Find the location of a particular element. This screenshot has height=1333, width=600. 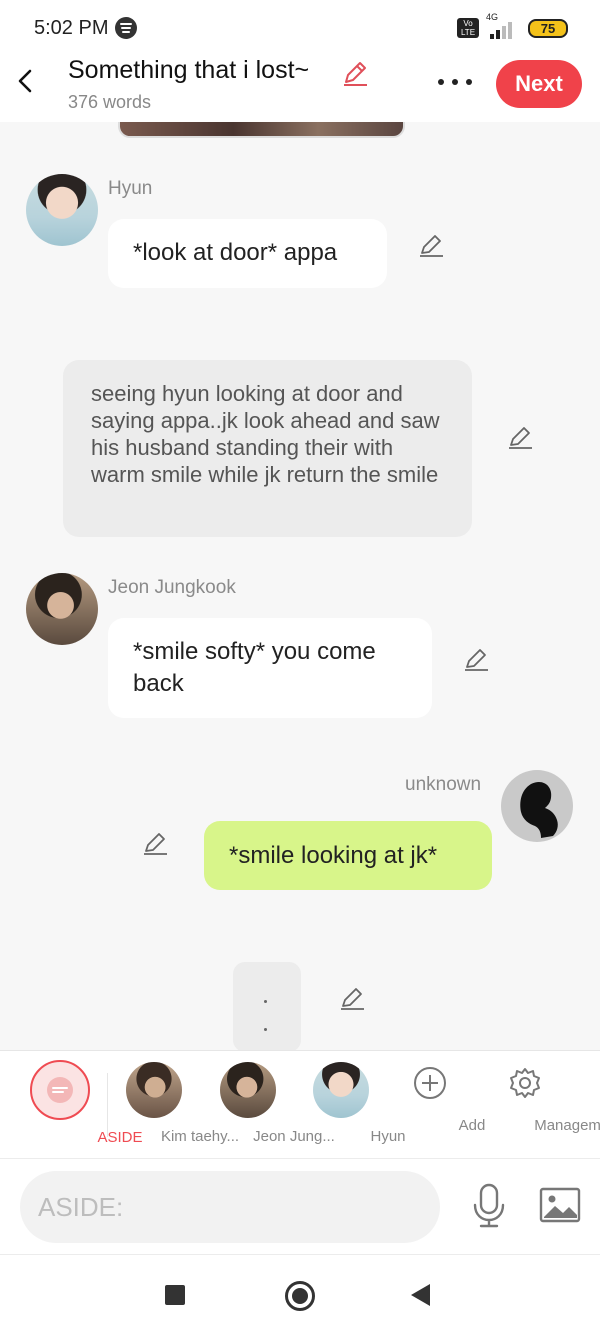

input-bar is located at coordinates (300, 1206).